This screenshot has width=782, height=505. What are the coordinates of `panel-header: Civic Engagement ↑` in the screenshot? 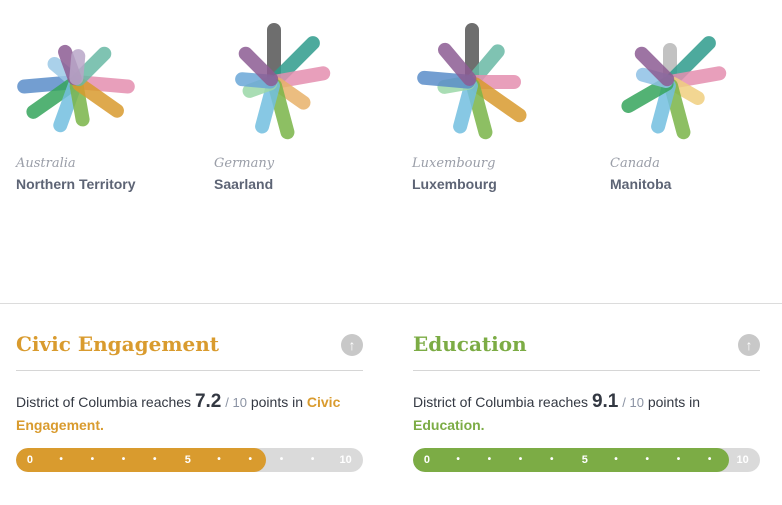 It's located at (189, 349).